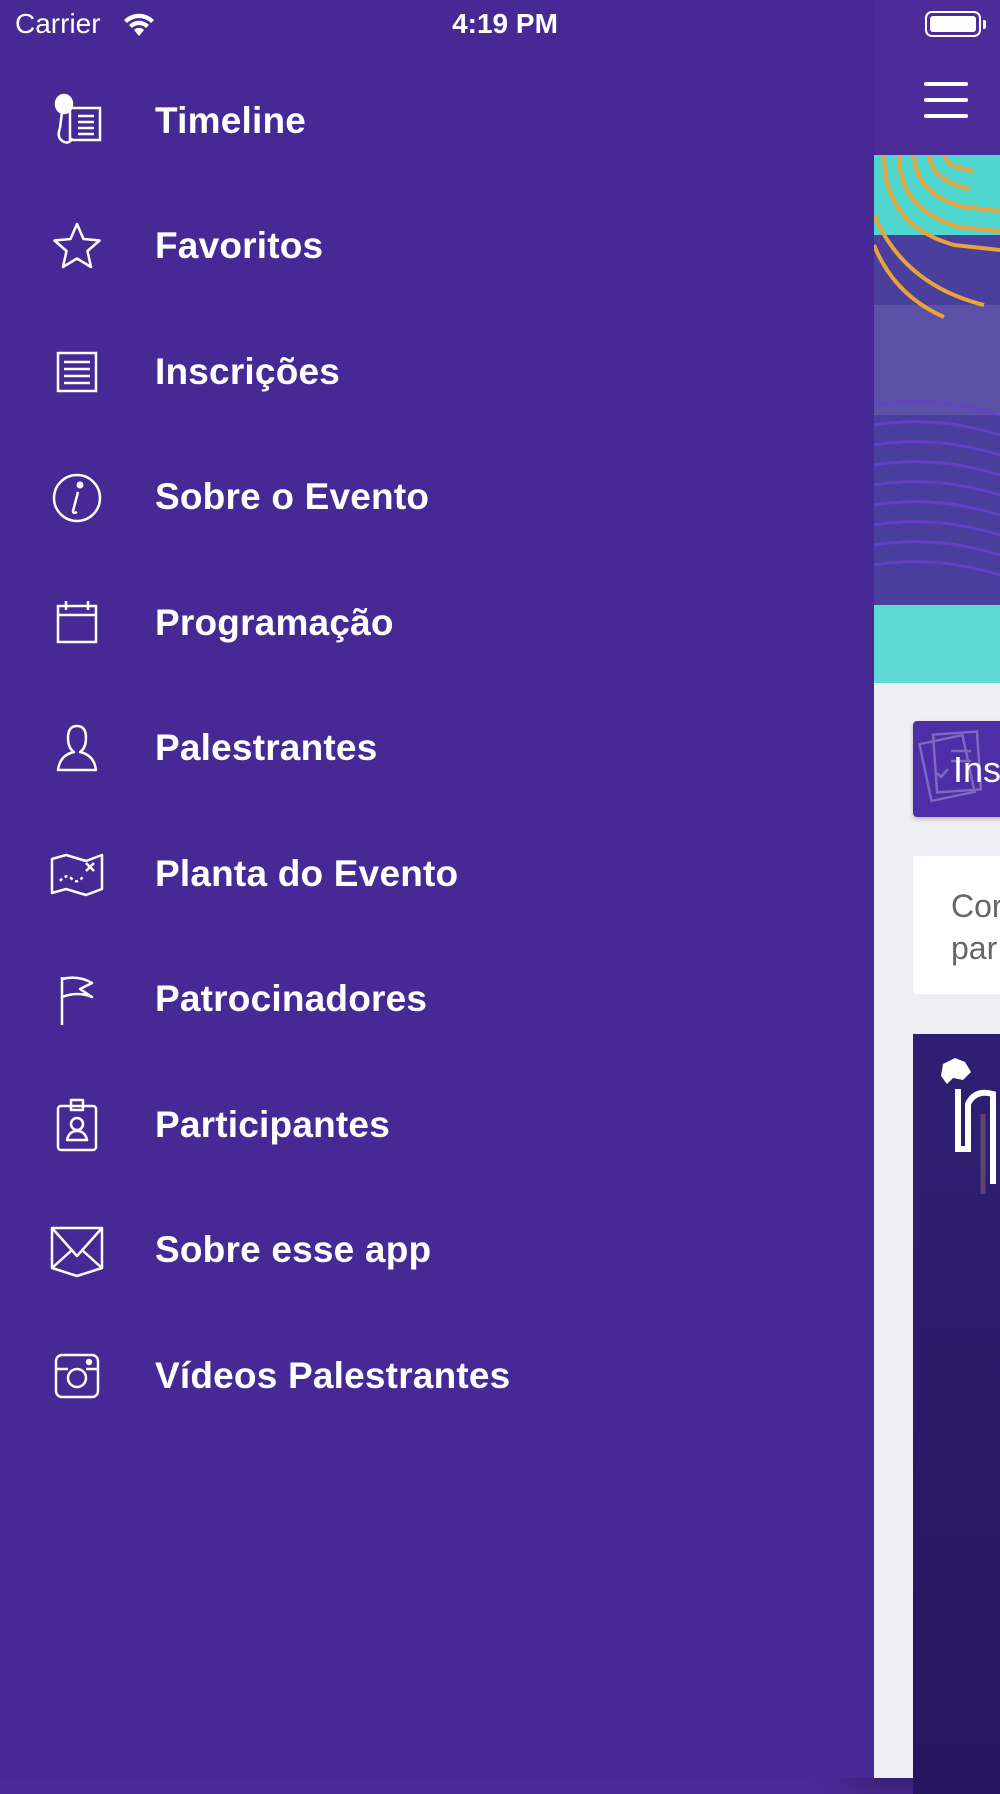 Image resolution: width=1000 pixels, height=1794 pixels. I want to click on description-line: par, so click(974, 948).